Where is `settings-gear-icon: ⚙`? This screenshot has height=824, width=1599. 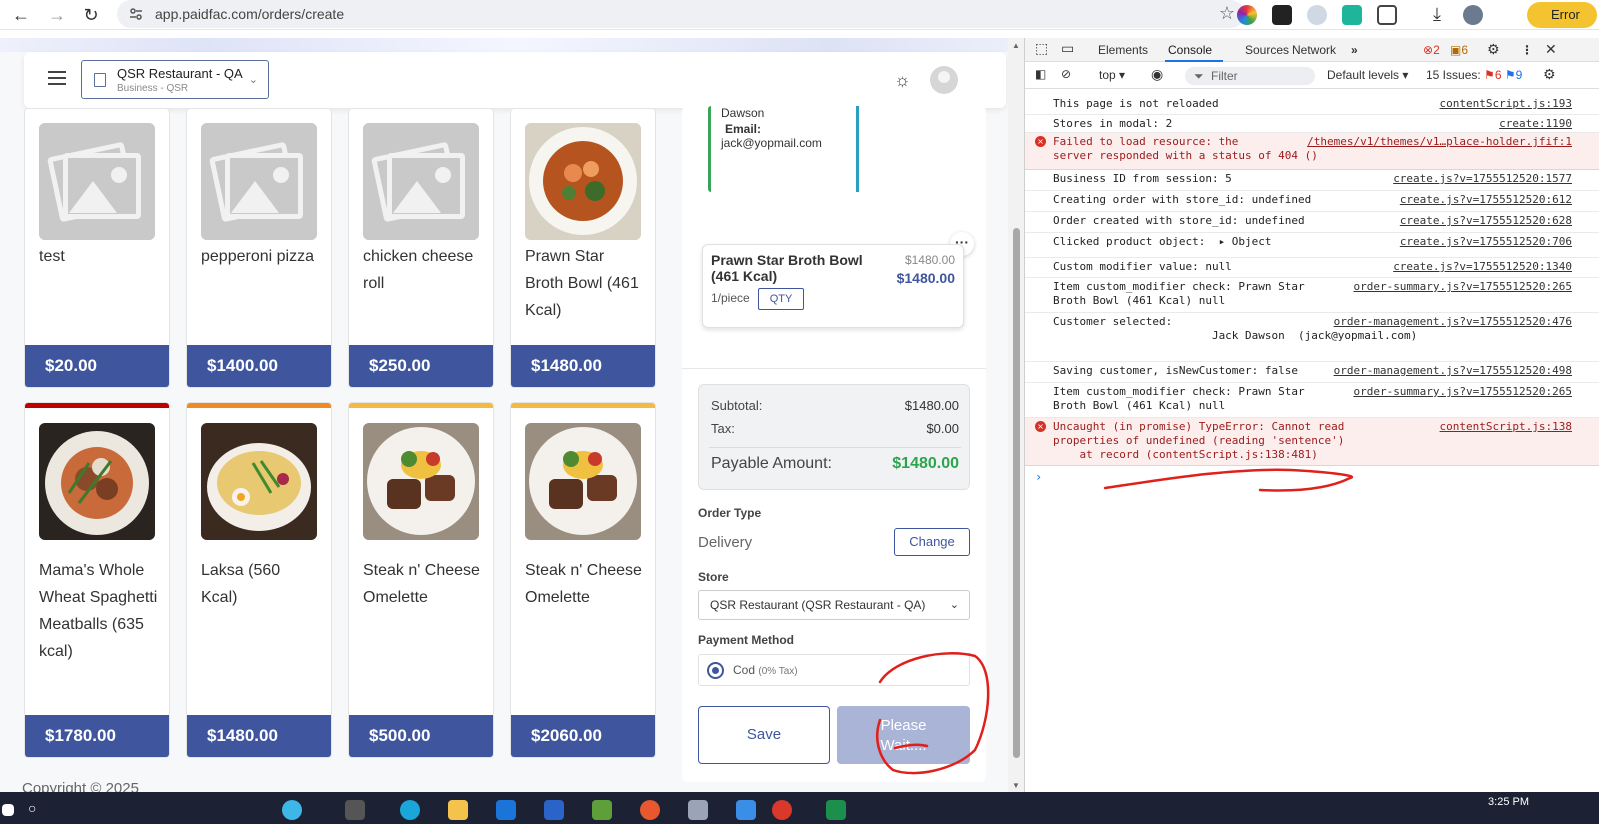 settings-gear-icon: ⚙ is located at coordinates (1493, 49).